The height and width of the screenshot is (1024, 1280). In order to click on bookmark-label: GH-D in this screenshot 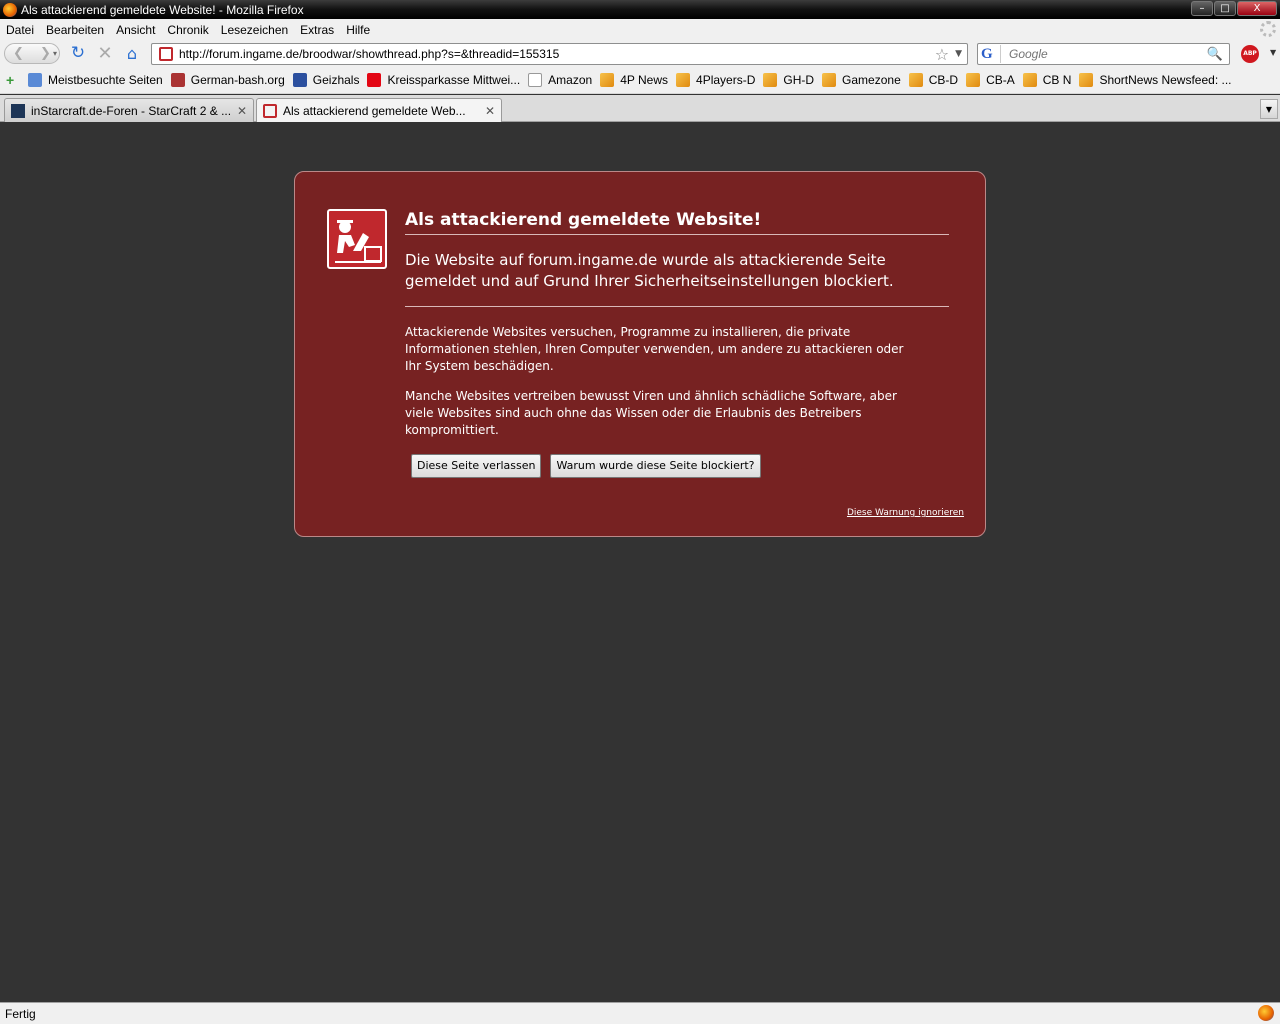, I will do `click(799, 80)`.